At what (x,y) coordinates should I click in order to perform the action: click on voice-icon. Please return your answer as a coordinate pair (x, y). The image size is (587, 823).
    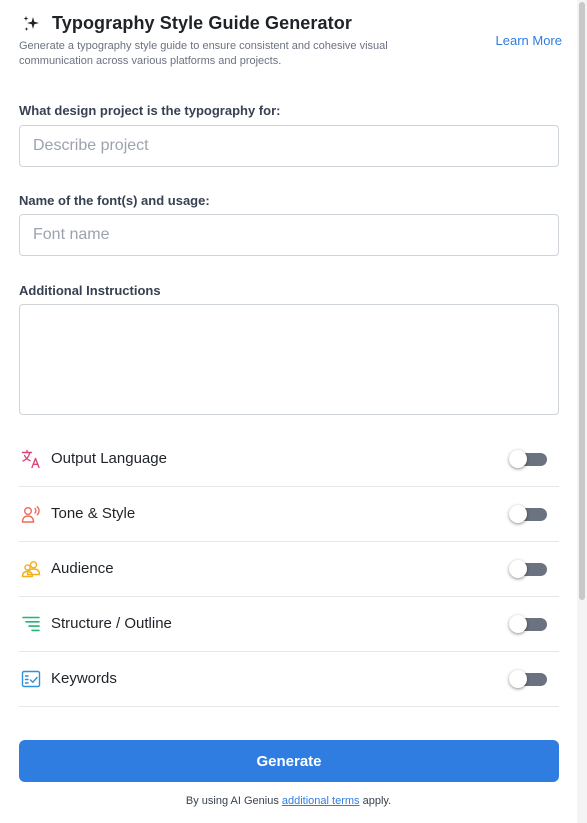
    Looking at the image, I should click on (30, 514).